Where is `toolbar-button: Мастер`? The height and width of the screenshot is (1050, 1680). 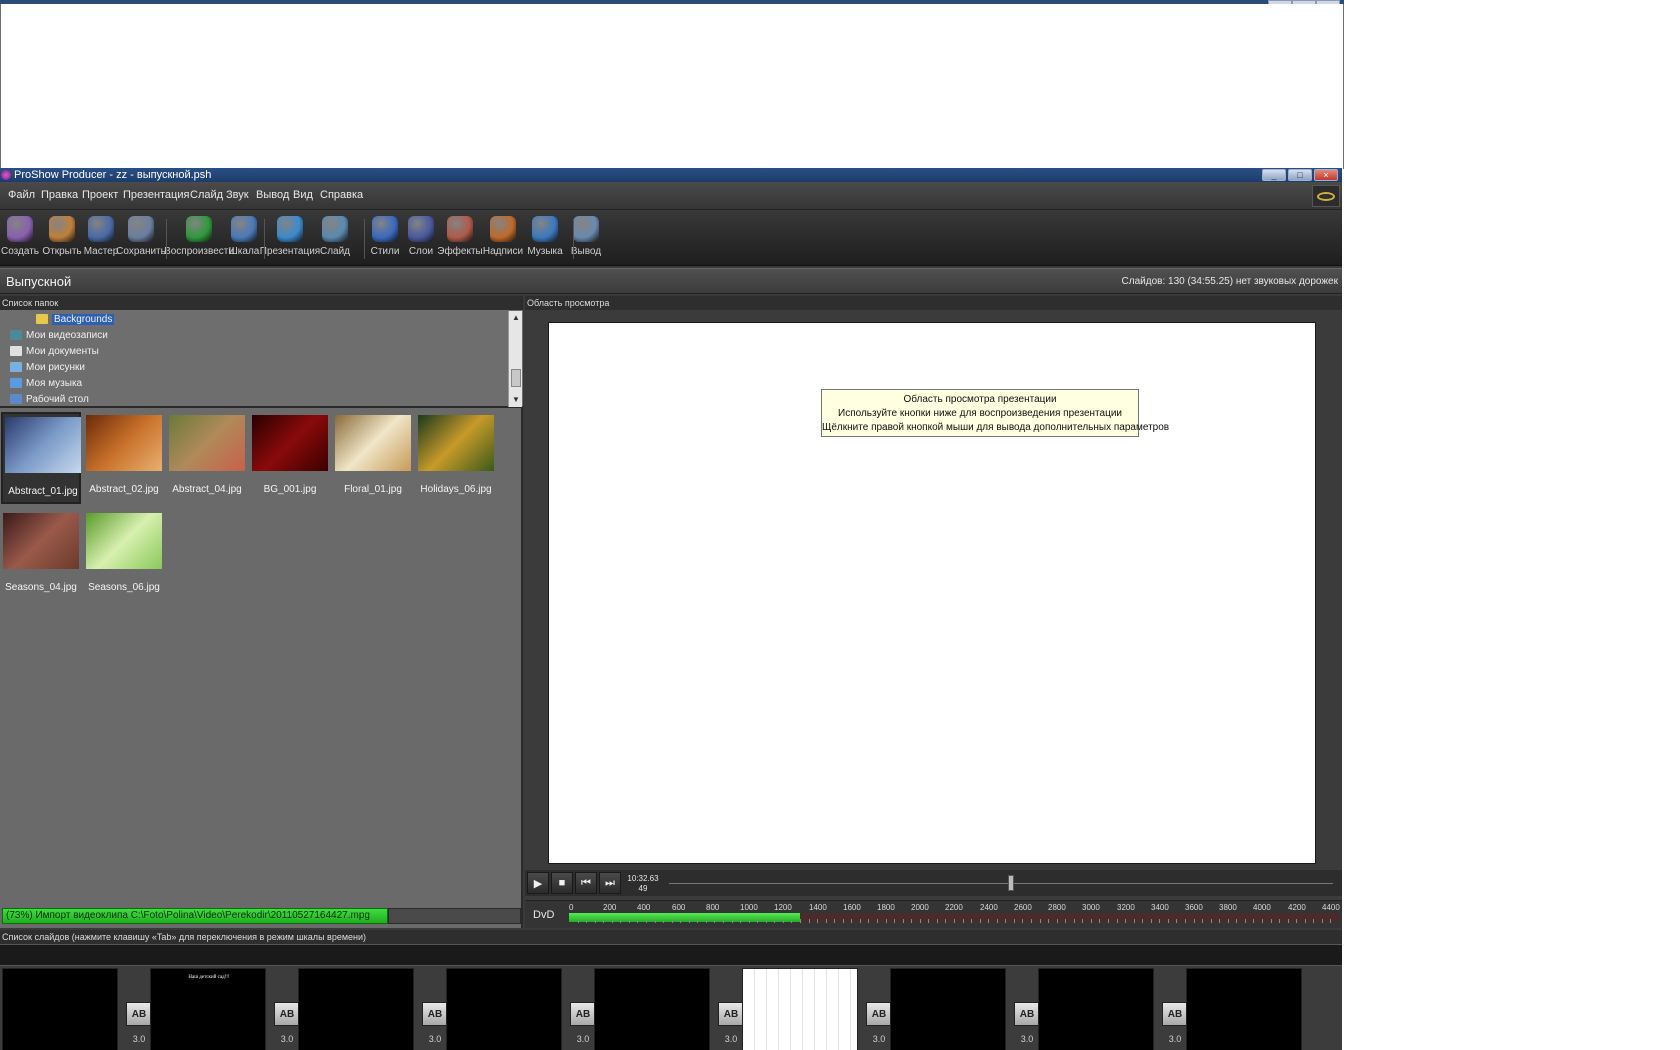
toolbar-button: Мастер is located at coordinates (101, 239).